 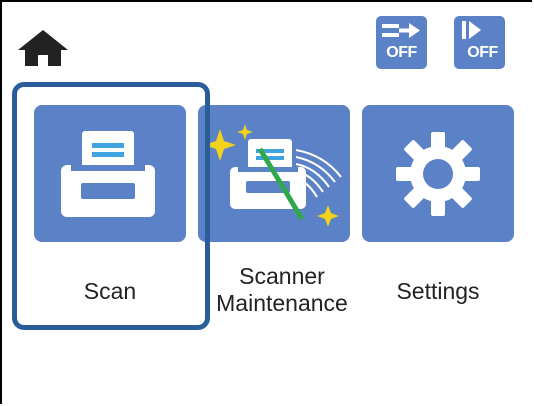 I want to click on sleep-off-label: OFF, so click(x=401, y=52).